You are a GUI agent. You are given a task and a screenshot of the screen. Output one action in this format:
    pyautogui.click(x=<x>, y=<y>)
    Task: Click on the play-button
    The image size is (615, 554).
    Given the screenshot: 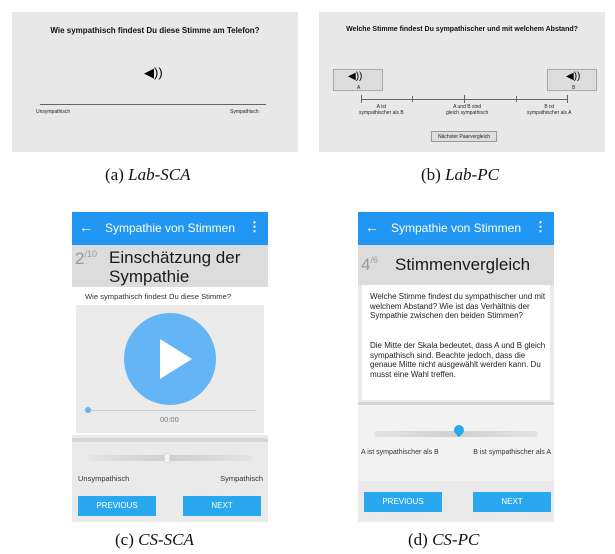 What is the action you would take?
    pyautogui.click(x=170, y=359)
    